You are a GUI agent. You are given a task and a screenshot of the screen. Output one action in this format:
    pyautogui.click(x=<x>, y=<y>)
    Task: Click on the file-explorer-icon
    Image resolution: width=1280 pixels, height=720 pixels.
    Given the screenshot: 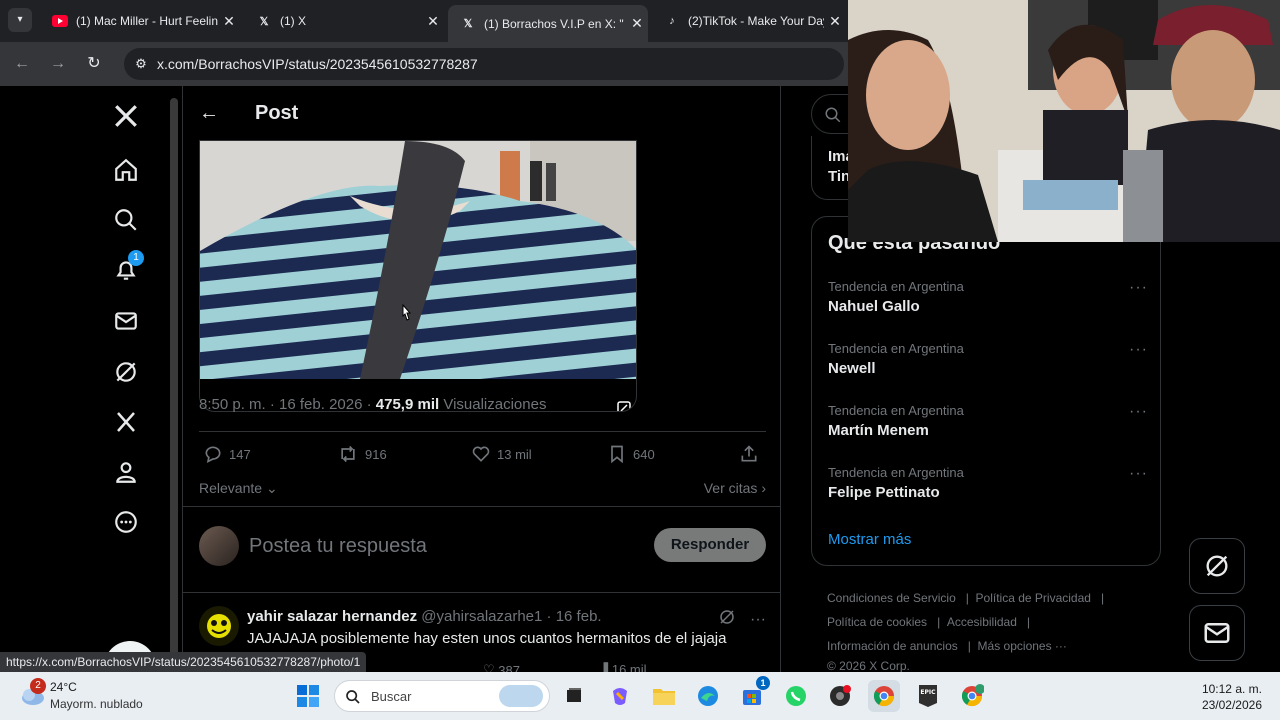 What is the action you would take?
    pyautogui.click(x=664, y=696)
    